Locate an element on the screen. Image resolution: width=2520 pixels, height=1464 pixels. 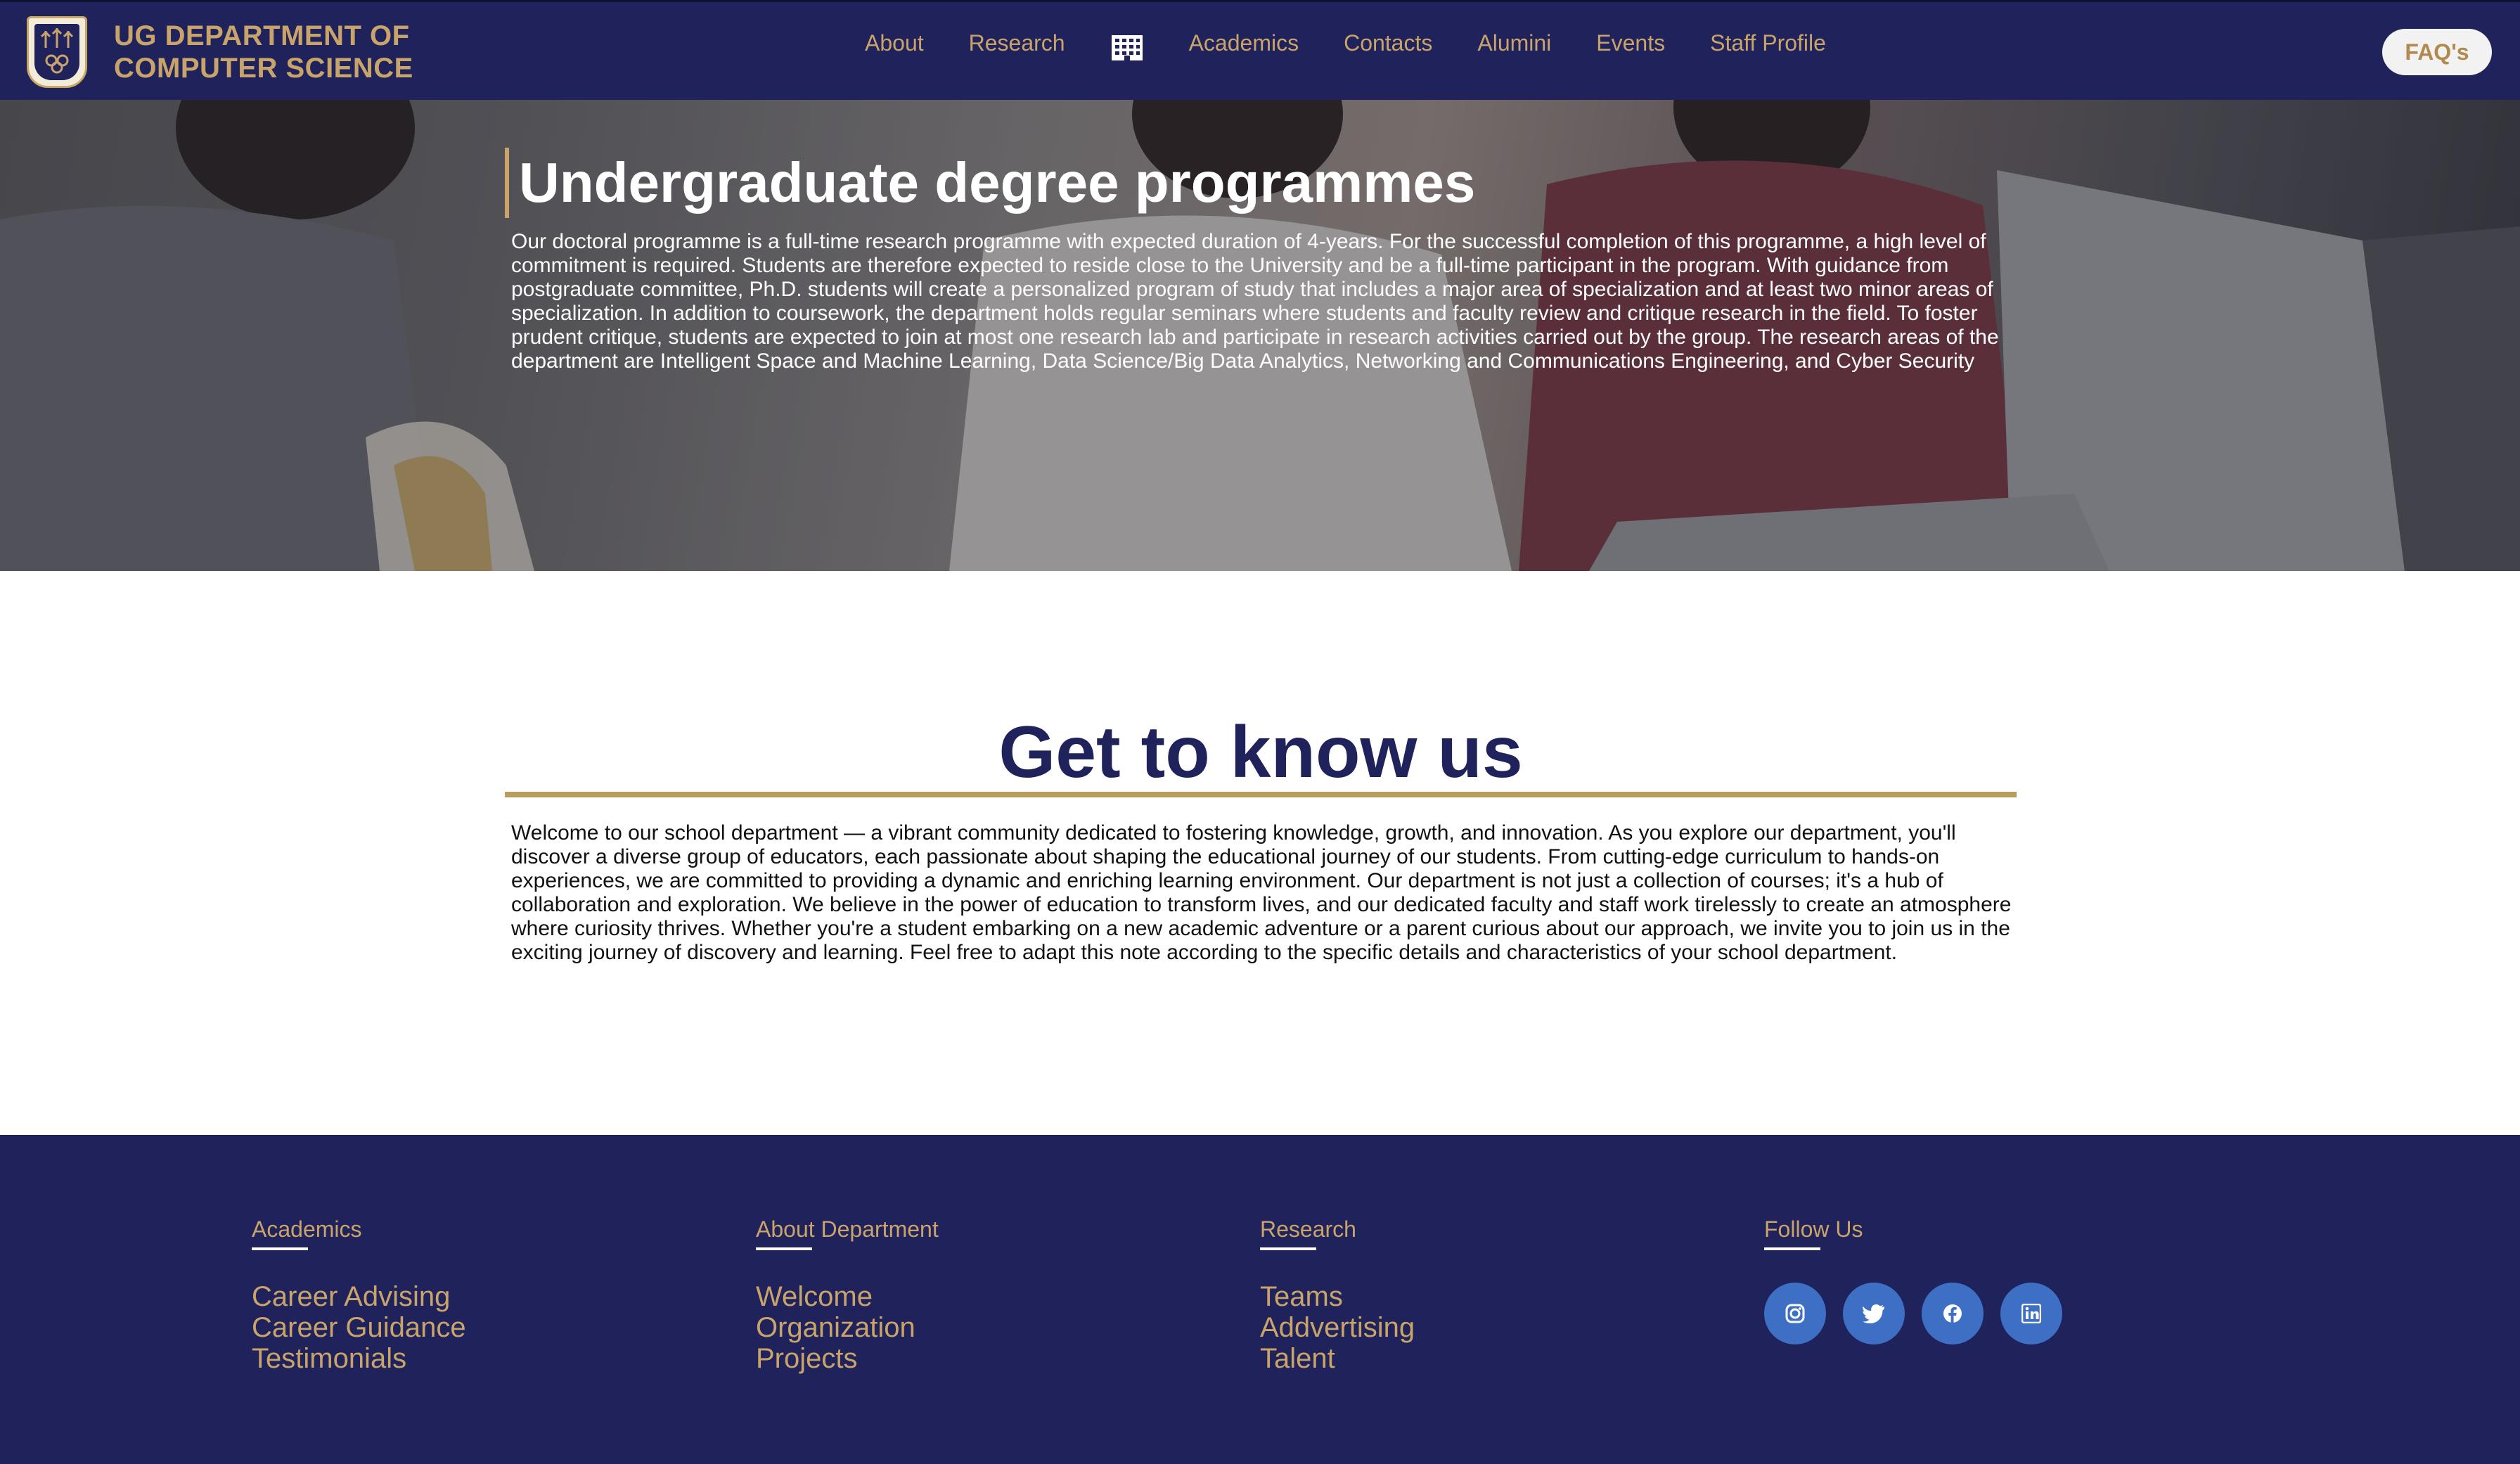
social-links is located at coordinates (1922, 1313).